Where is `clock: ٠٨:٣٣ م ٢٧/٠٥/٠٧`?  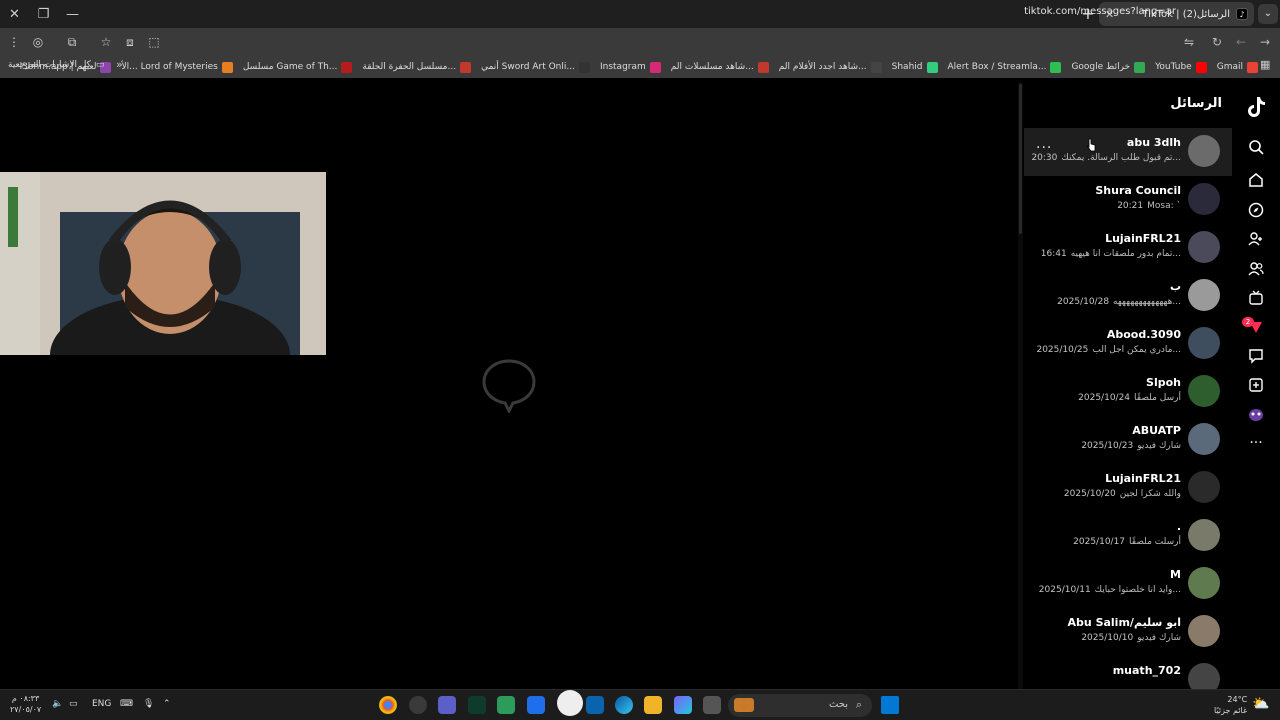
clock: ٠٨:٣٣ م ٢٧/٠٥/٠٧ is located at coordinates (25, 704).